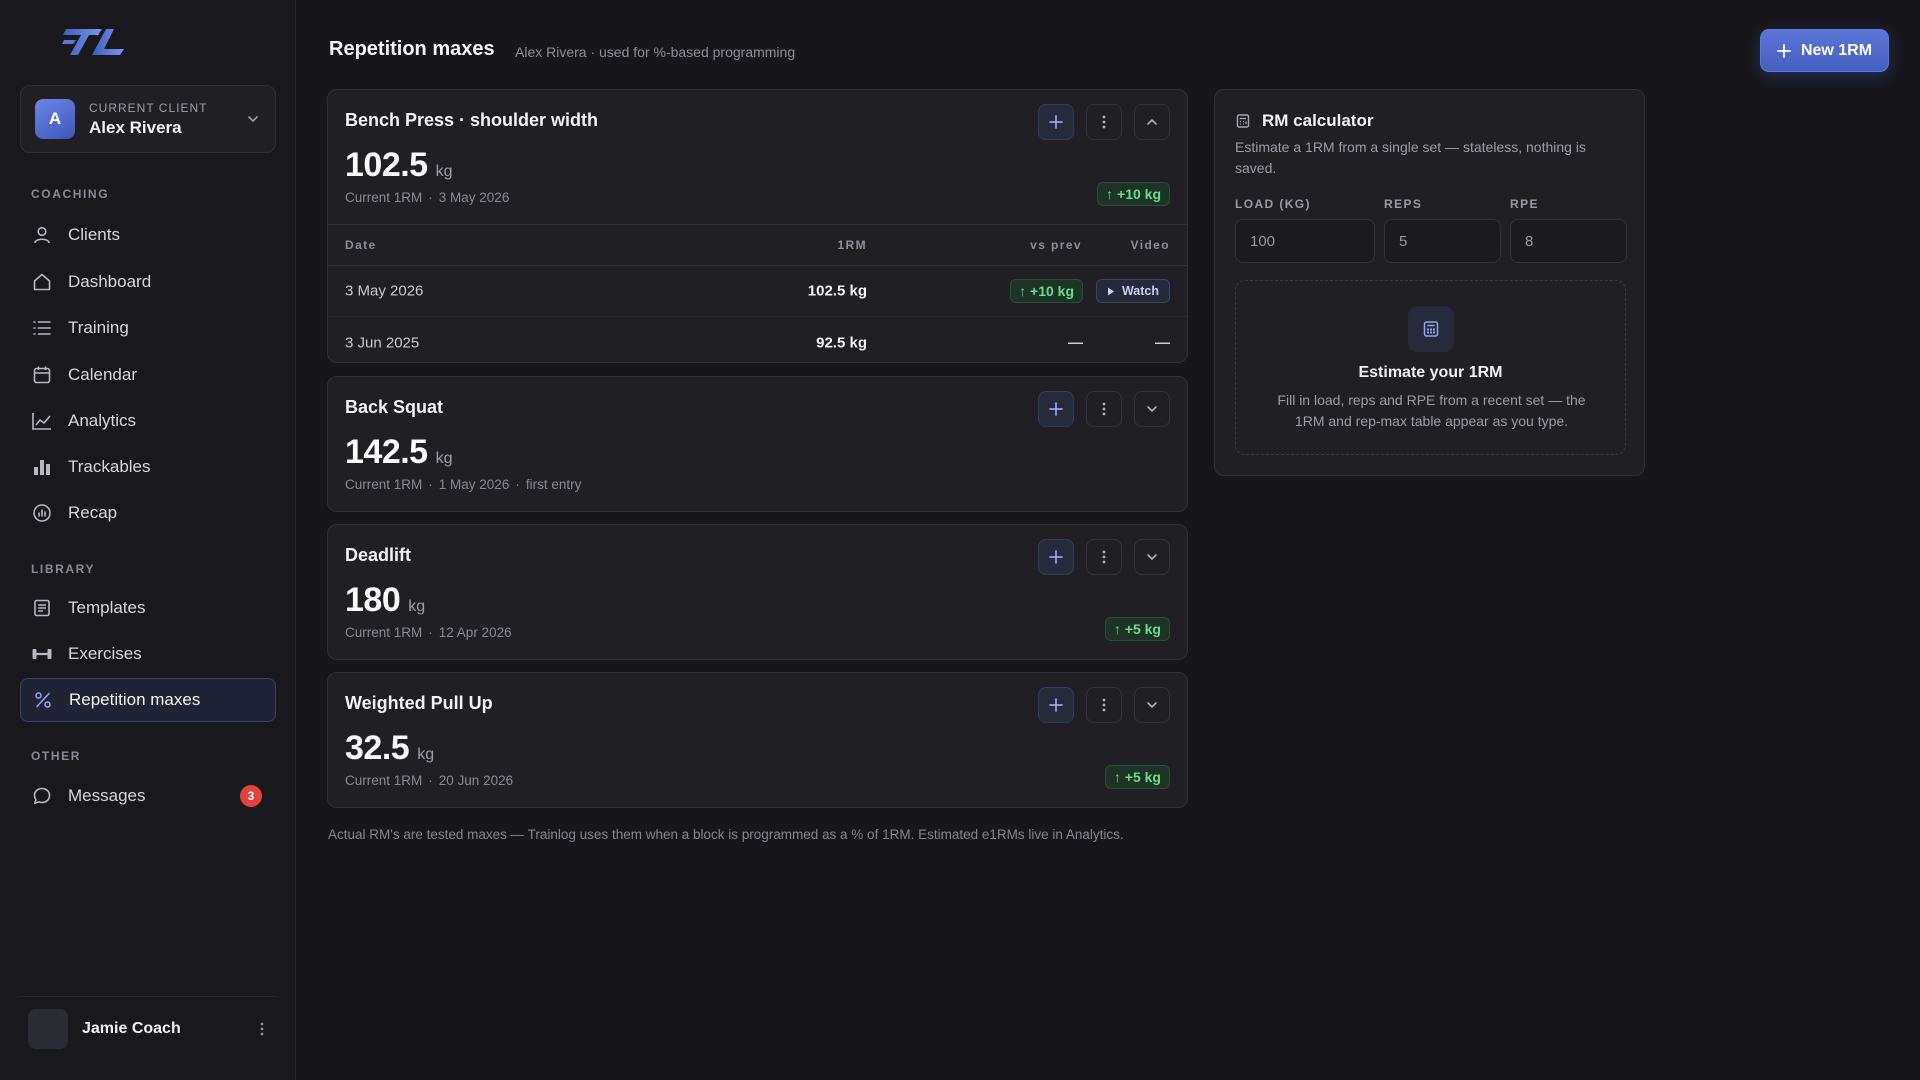 Image resolution: width=1920 pixels, height=1080 pixels. What do you see at coordinates (475, 632) in the screenshot?
I see `meta-date: 12 Apr 2026` at bounding box center [475, 632].